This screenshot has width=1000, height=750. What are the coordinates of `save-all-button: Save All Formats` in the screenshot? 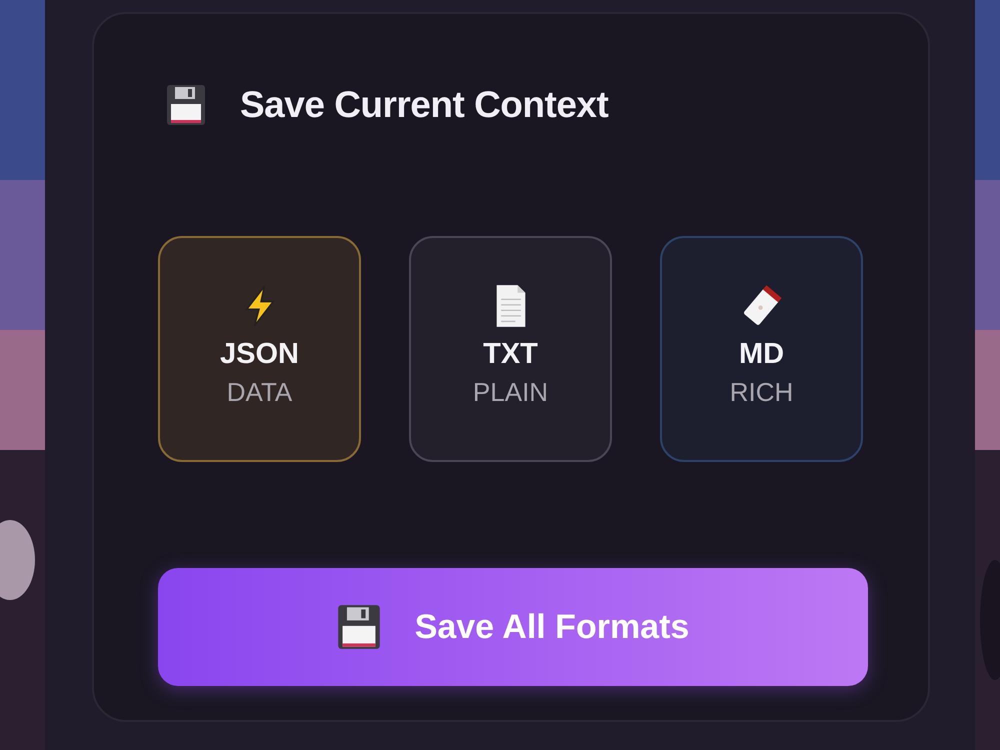 It's located at (513, 627).